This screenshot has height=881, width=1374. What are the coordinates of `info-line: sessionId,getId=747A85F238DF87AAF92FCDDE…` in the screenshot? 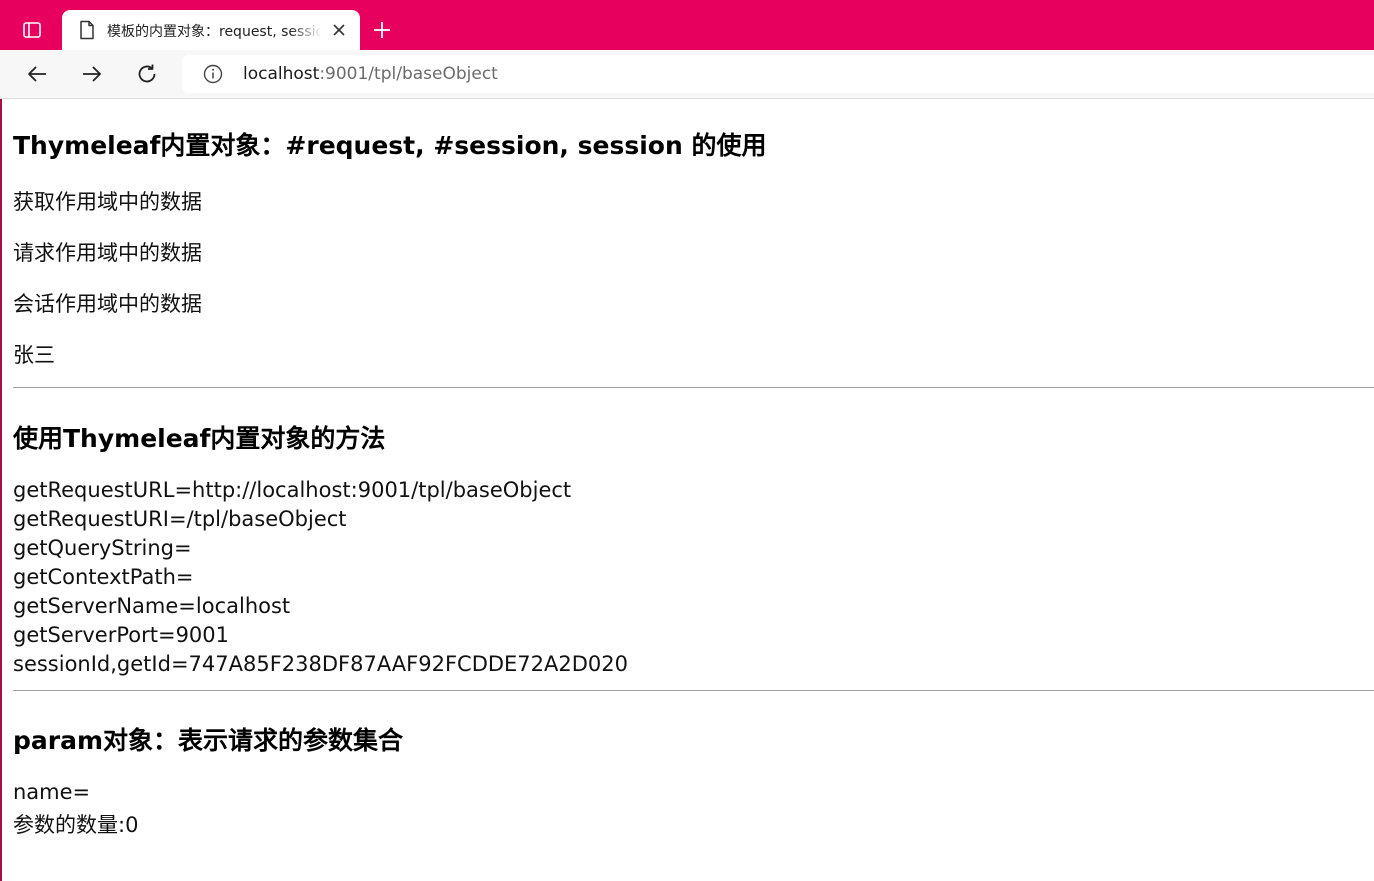 It's located at (321, 664).